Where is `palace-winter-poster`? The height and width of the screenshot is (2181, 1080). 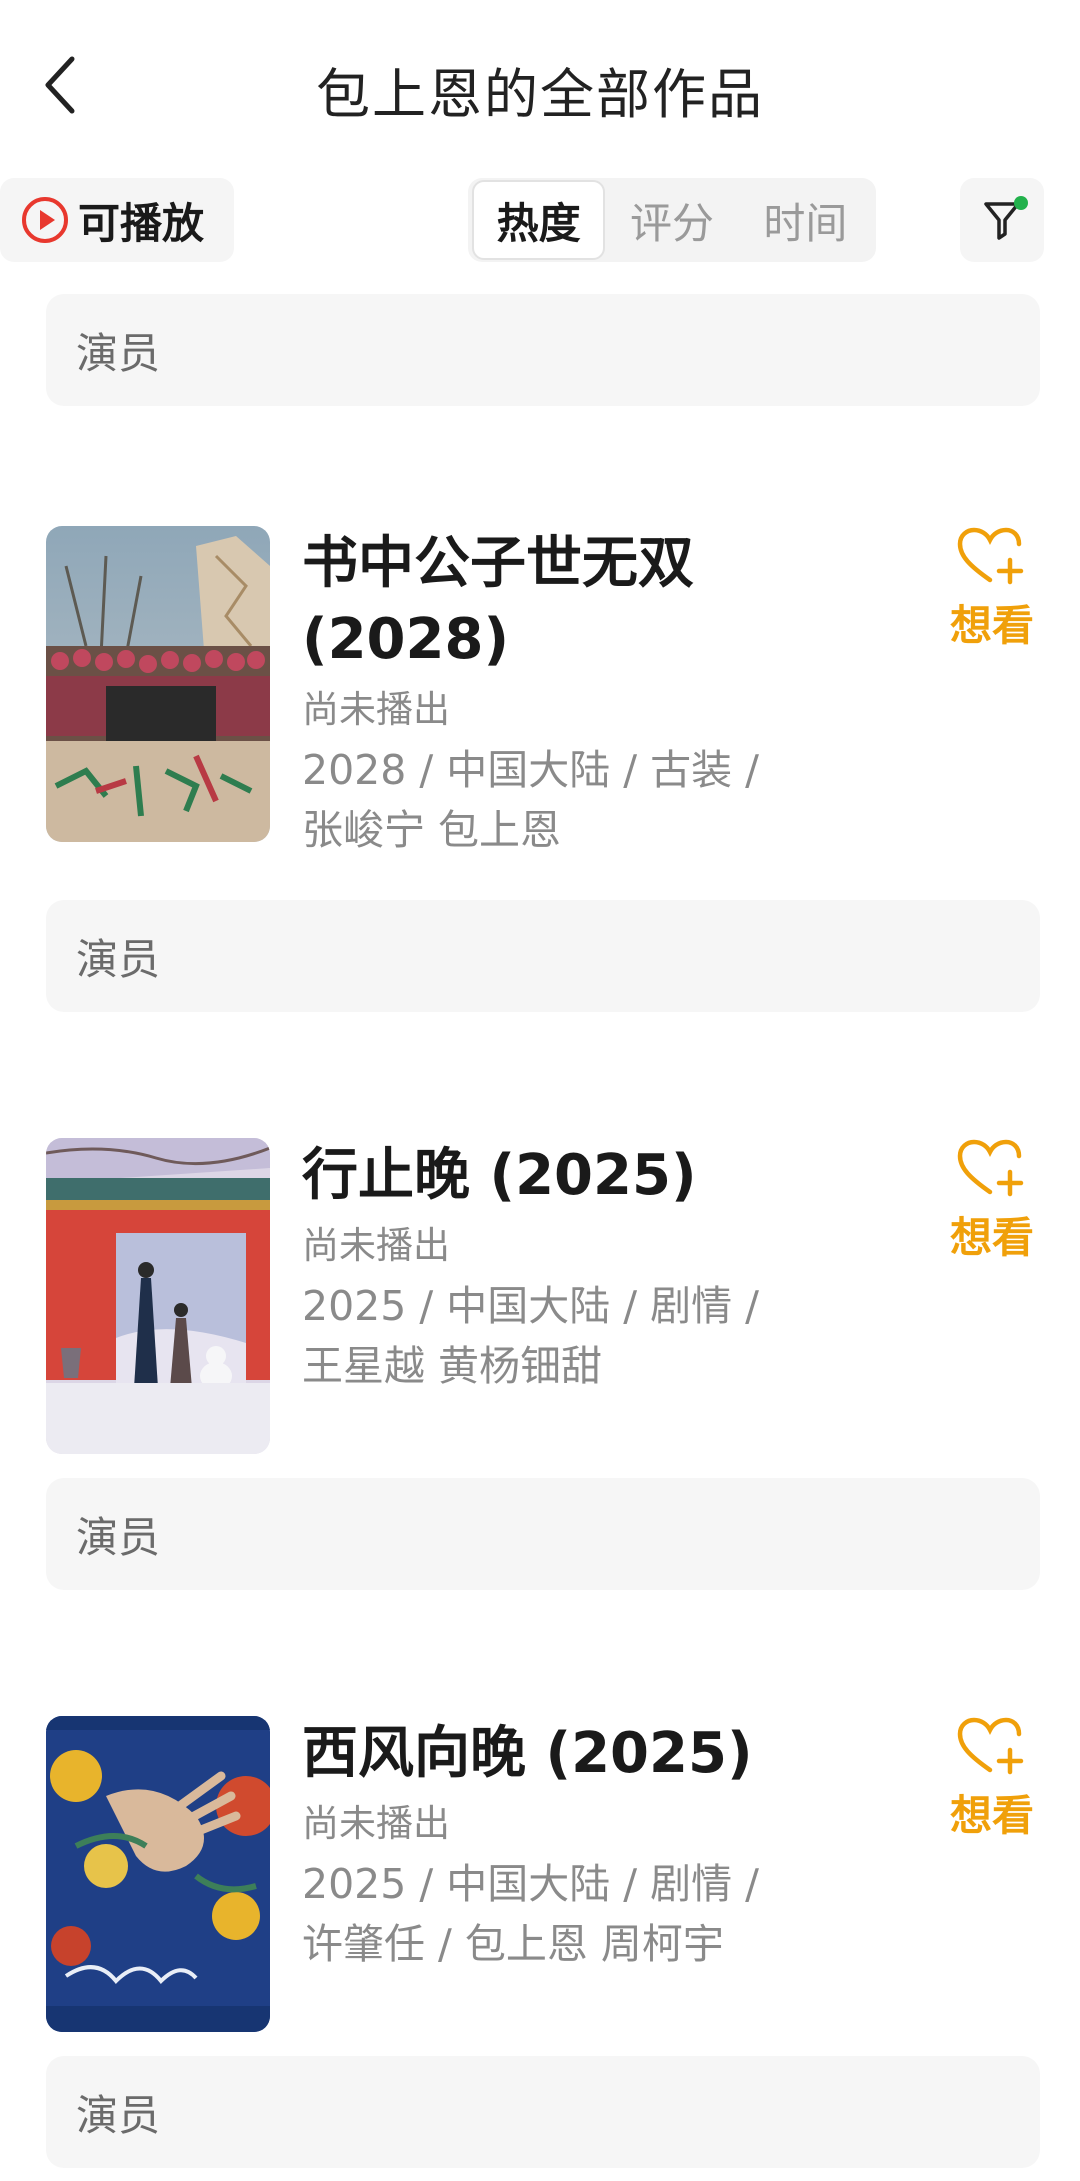 palace-winter-poster is located at coordinates (158, 1296).